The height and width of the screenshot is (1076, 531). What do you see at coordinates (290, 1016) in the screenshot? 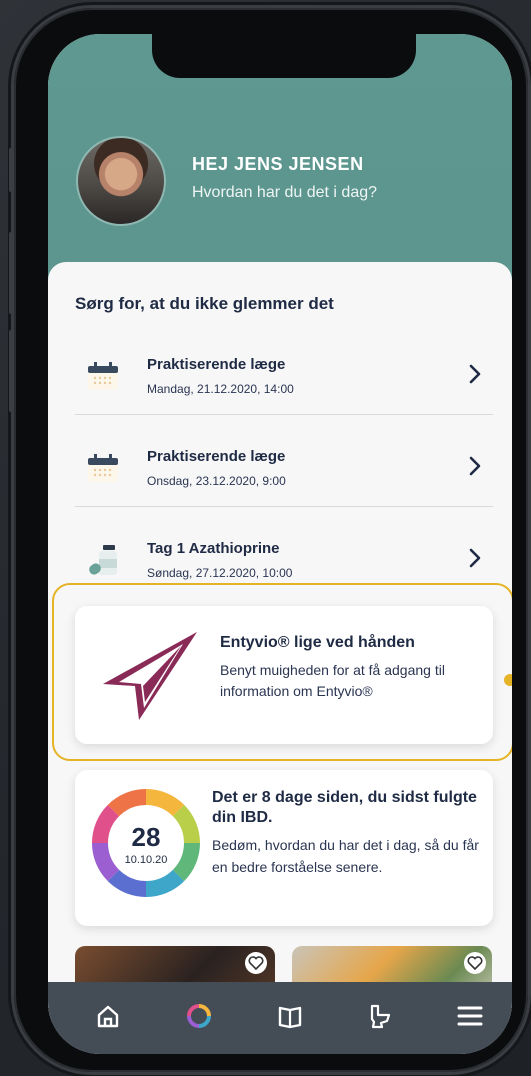
I see `book-icon` at bounding box center [290, 1016].